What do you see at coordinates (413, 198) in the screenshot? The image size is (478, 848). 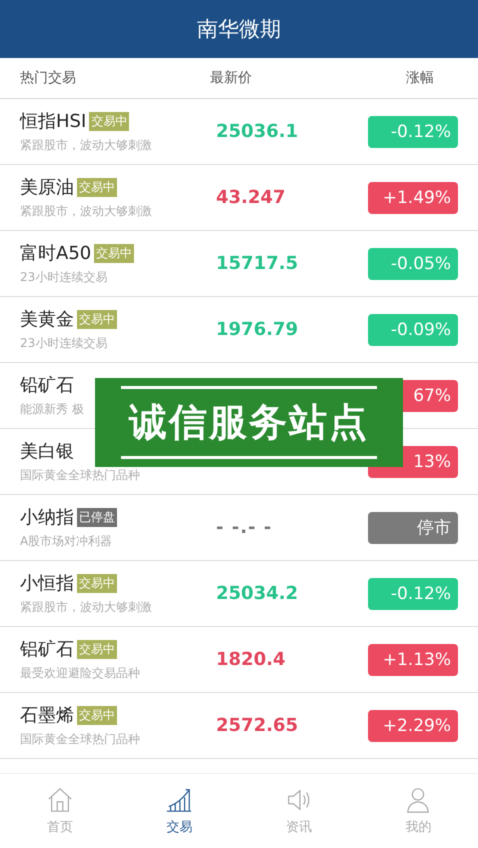 I see `change-badge: +1.49%` at bounding box center [413, 198].